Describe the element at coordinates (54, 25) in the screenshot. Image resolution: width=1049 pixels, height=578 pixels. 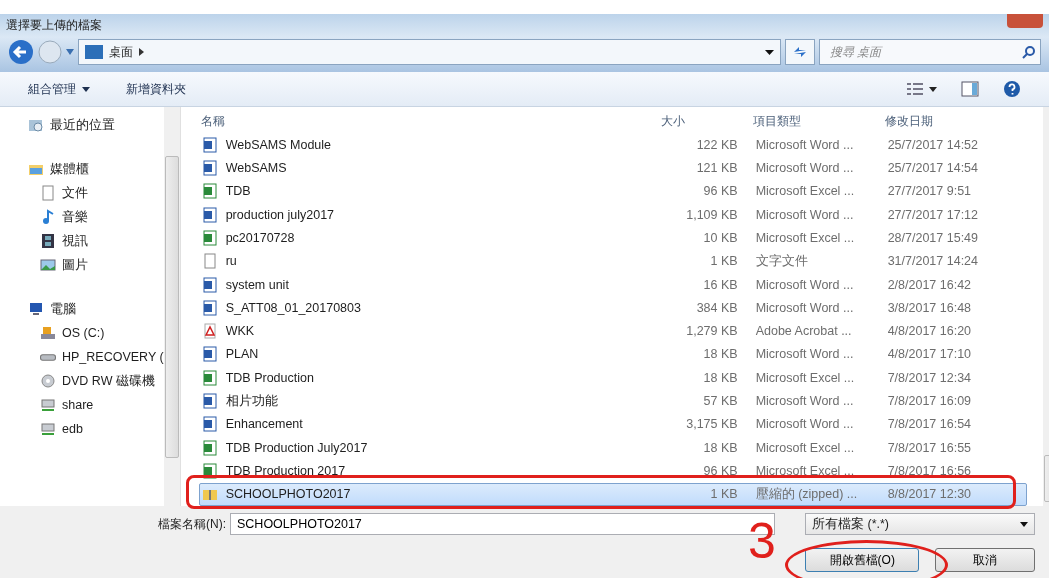
I see `window-title: 選擇要上傳的檔案` at that location.